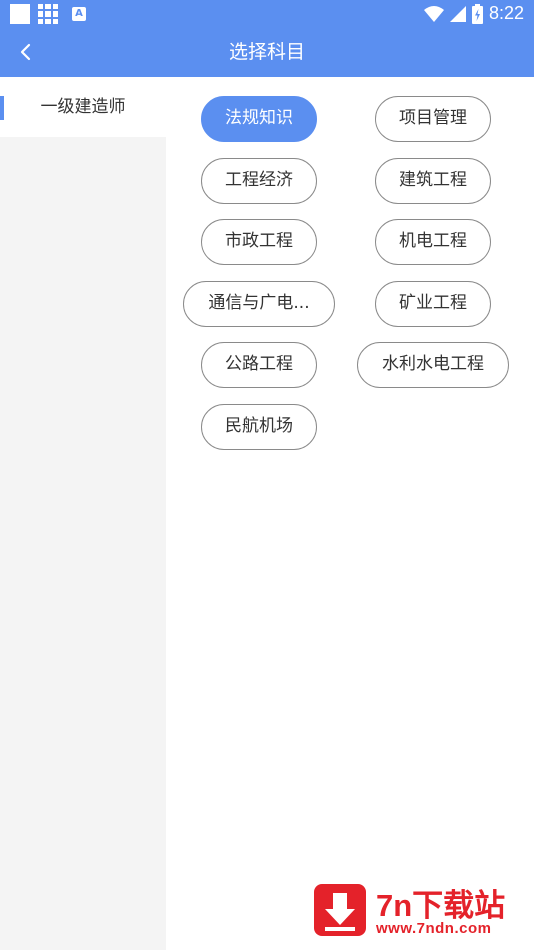  What do you see at coordinates (433, 304) in the screenshot?
I see `subject-chip: 矿业工程` at bounding box center [433, 304].